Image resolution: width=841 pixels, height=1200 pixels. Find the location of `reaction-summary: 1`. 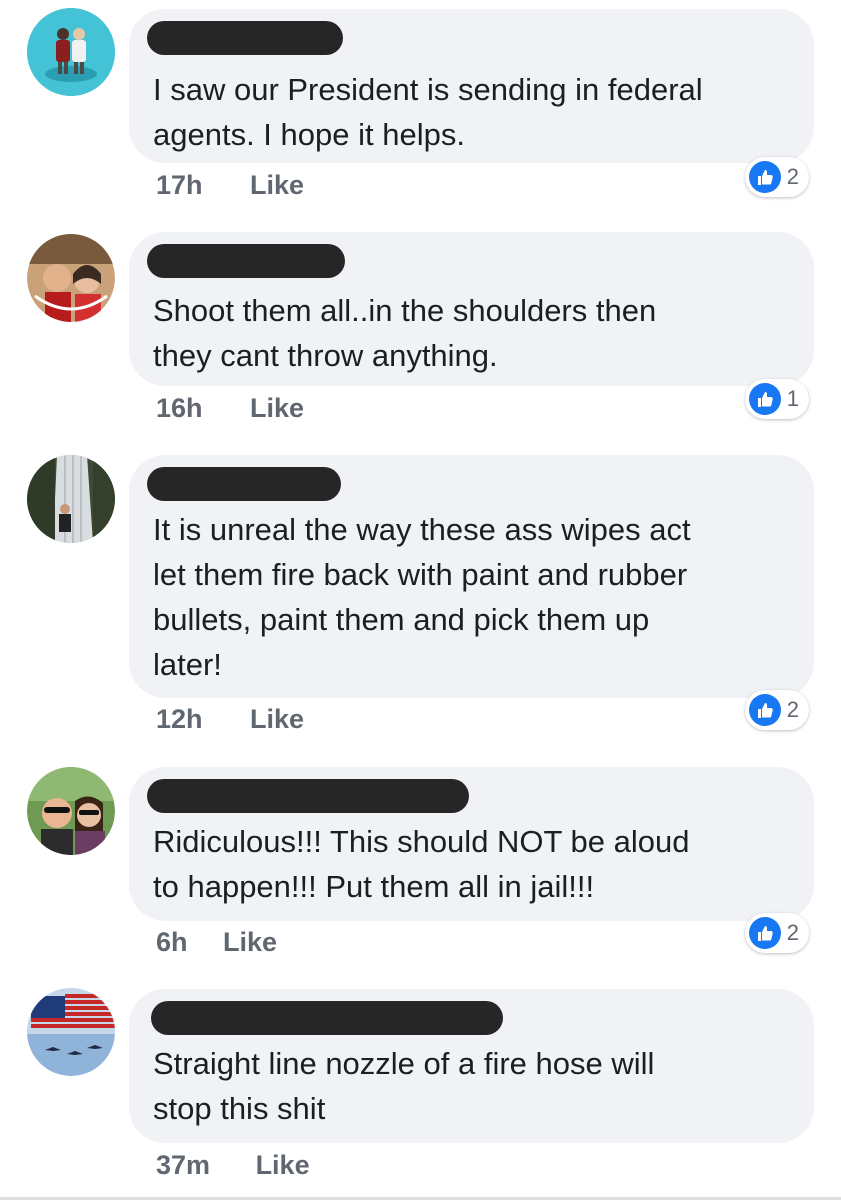

reaction-summary: 1 is located at coordinates (776, 399).